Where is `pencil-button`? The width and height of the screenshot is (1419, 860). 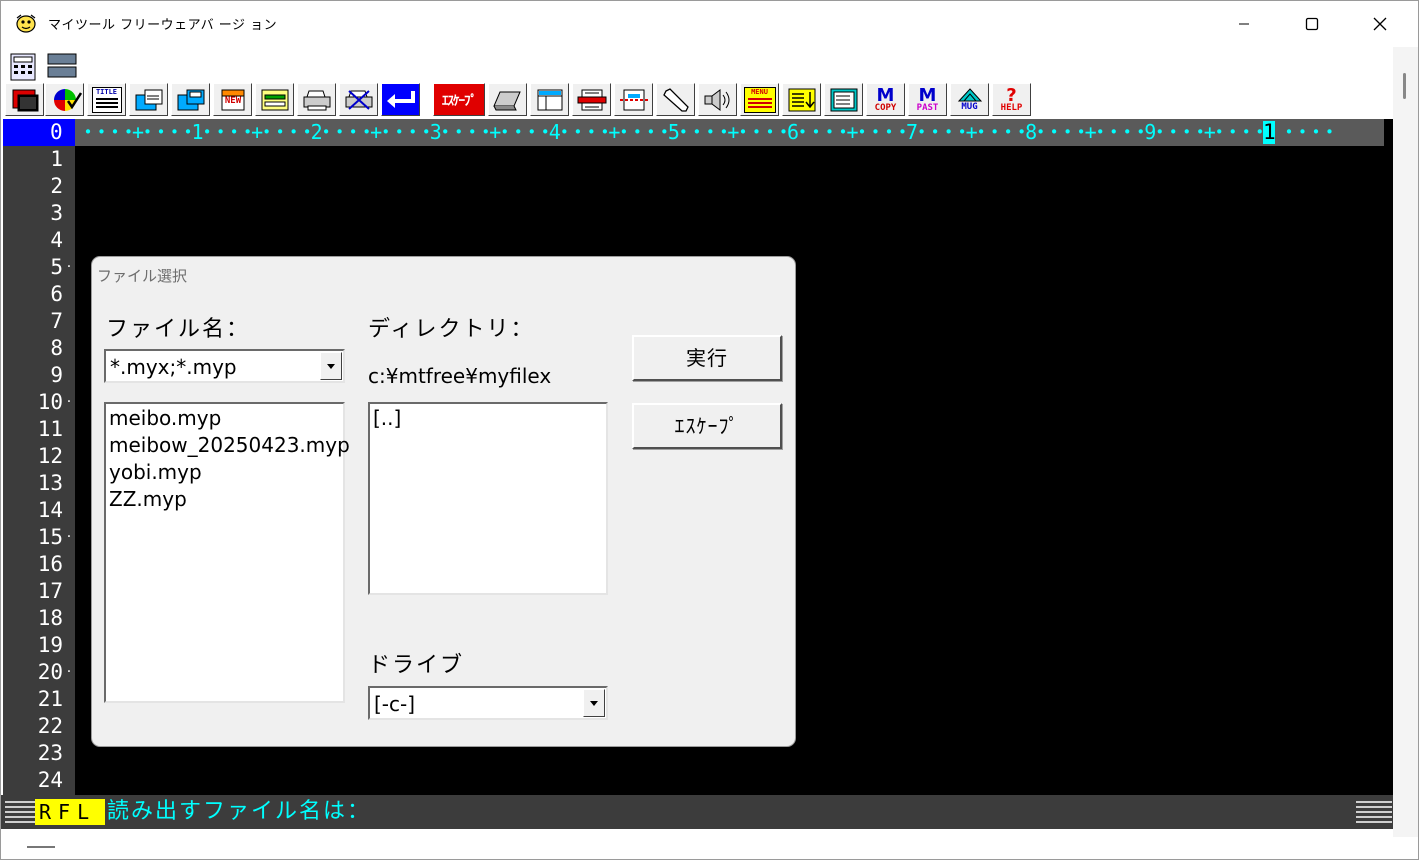
pencil-button is located at coordinates (675, 99).